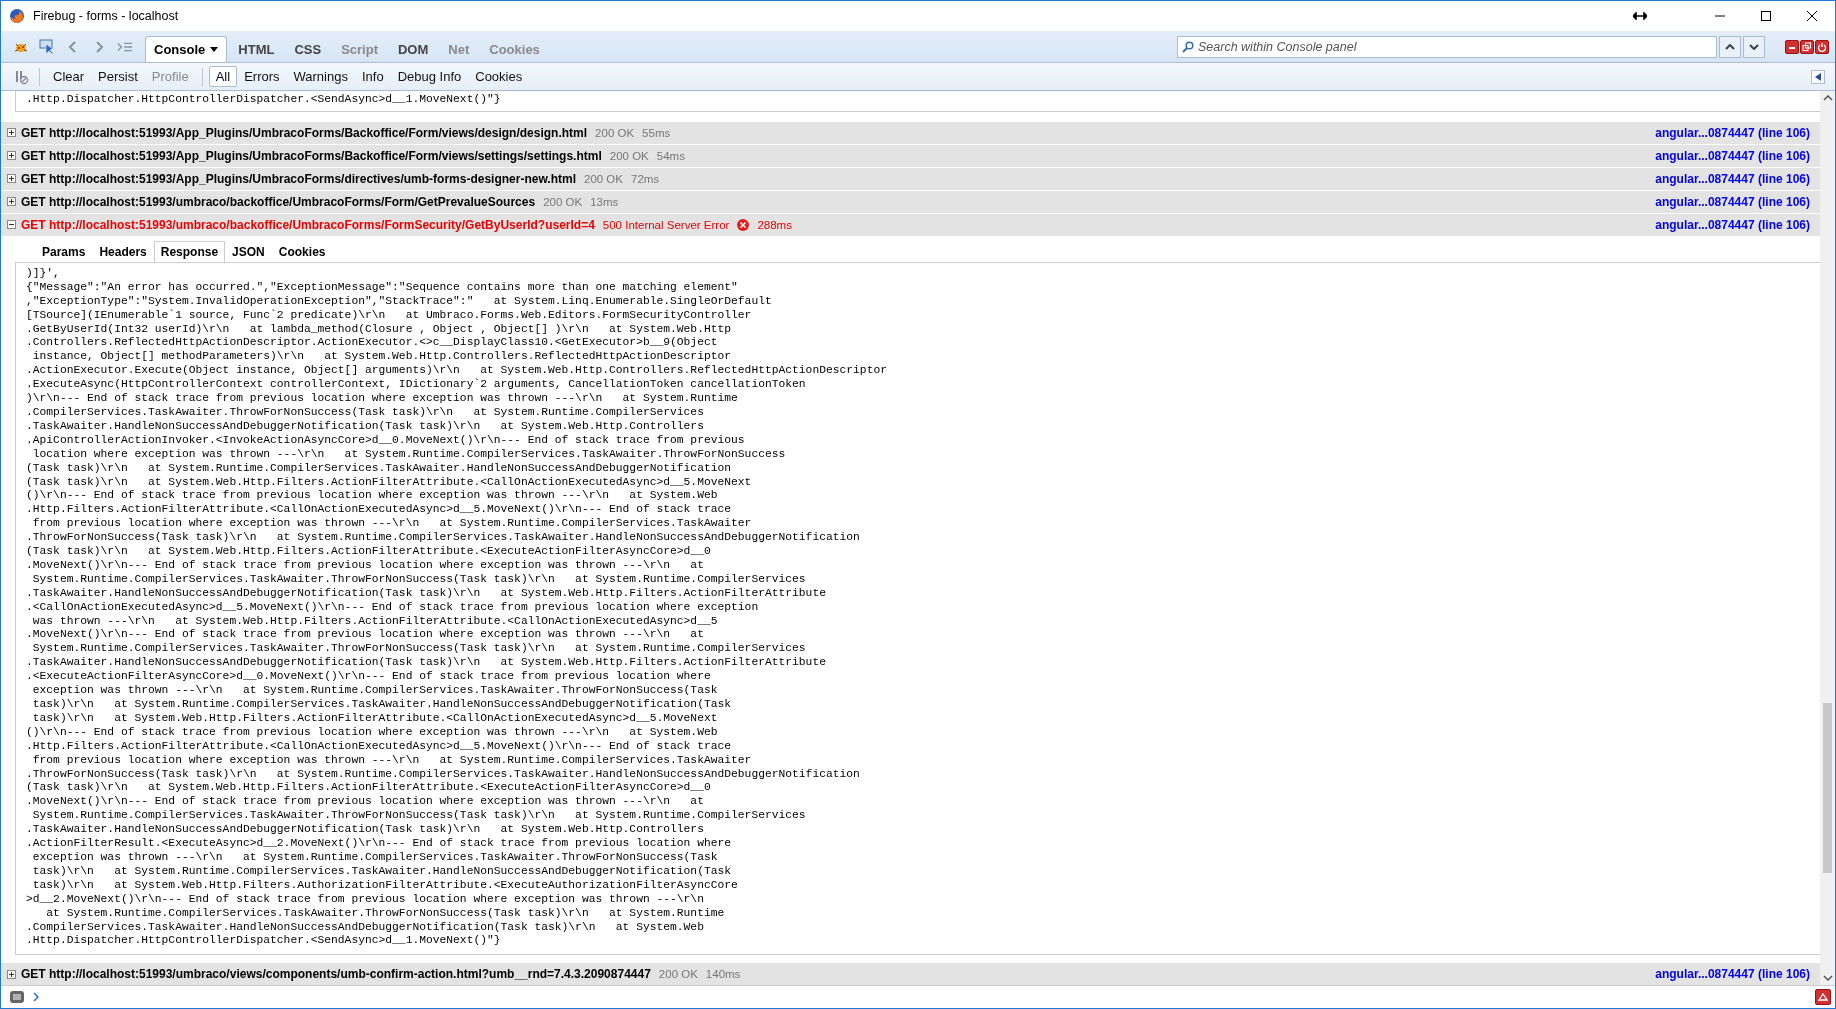 This screenshot has height=1009, width=1836. Describe the element at coordinates (743, 224) in the screenshot. I see `error-icon` at that location.